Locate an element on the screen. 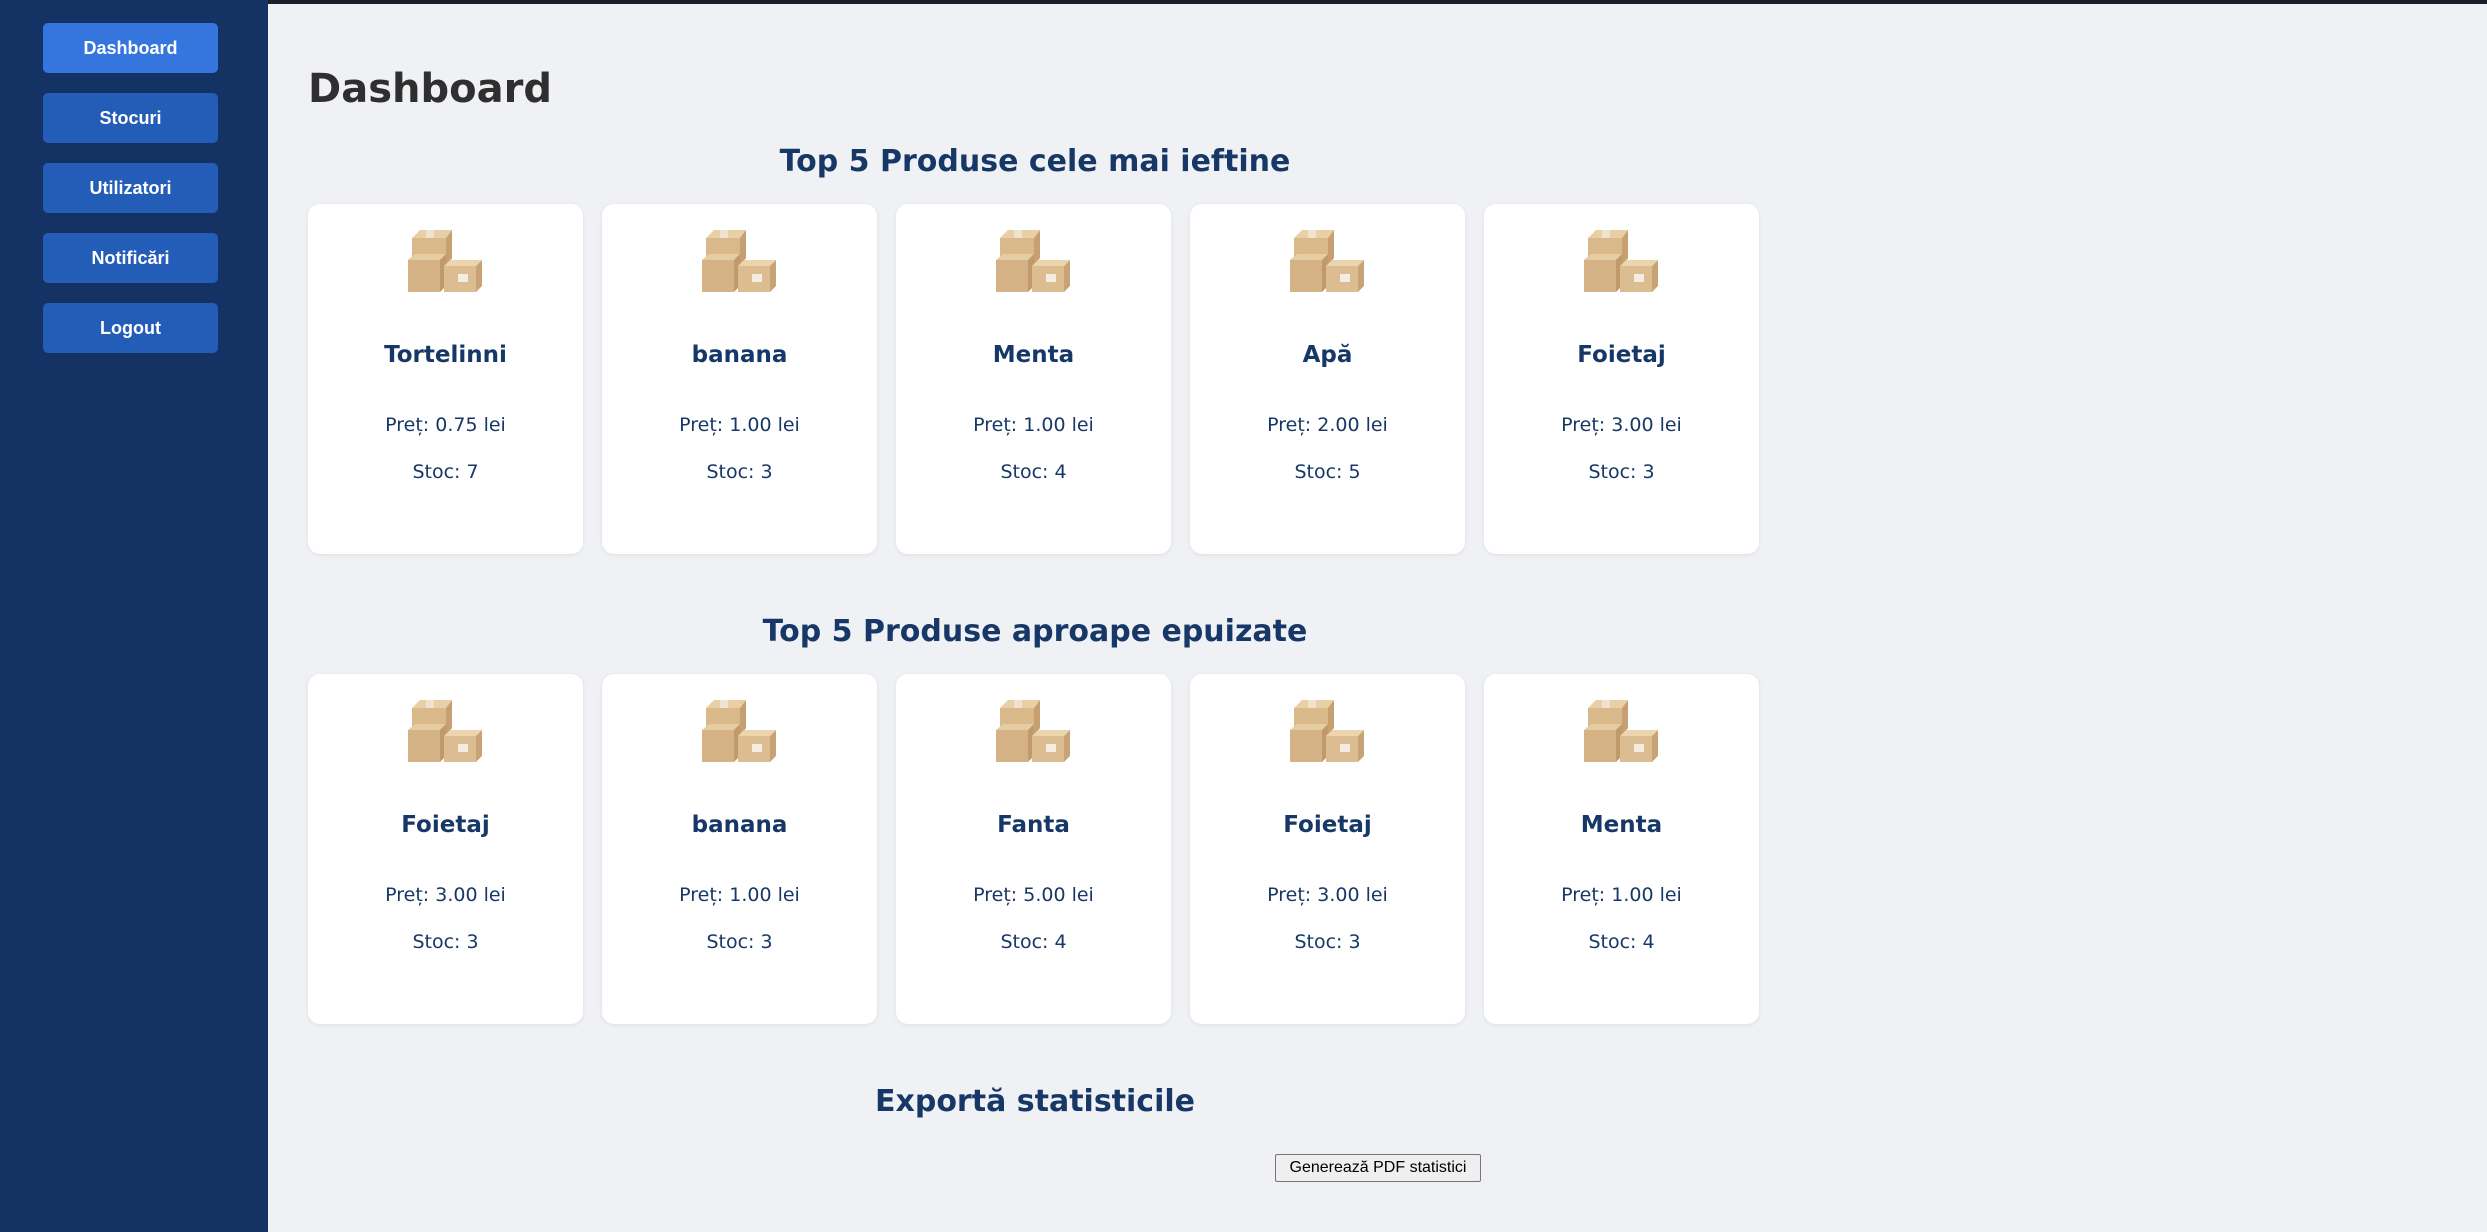  product-name: Tortelinni is located at coordinates (445, 355).